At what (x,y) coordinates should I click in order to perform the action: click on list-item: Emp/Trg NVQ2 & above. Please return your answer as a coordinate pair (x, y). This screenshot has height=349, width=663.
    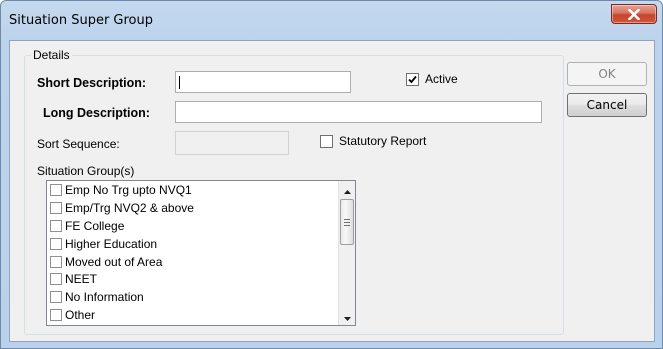
    Looking at the image, I should click on (201, 208).